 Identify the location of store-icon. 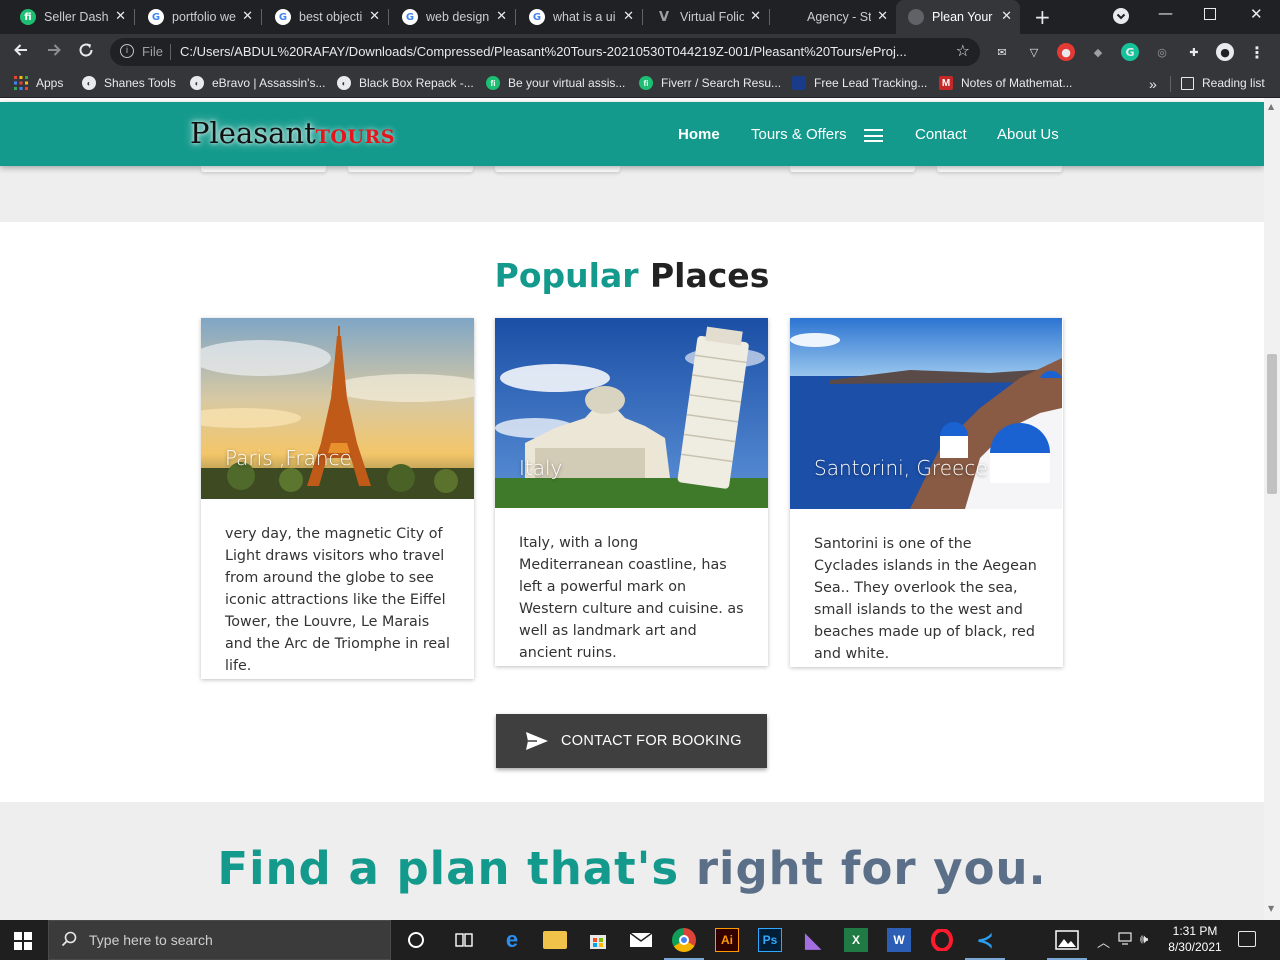
(598, 940).